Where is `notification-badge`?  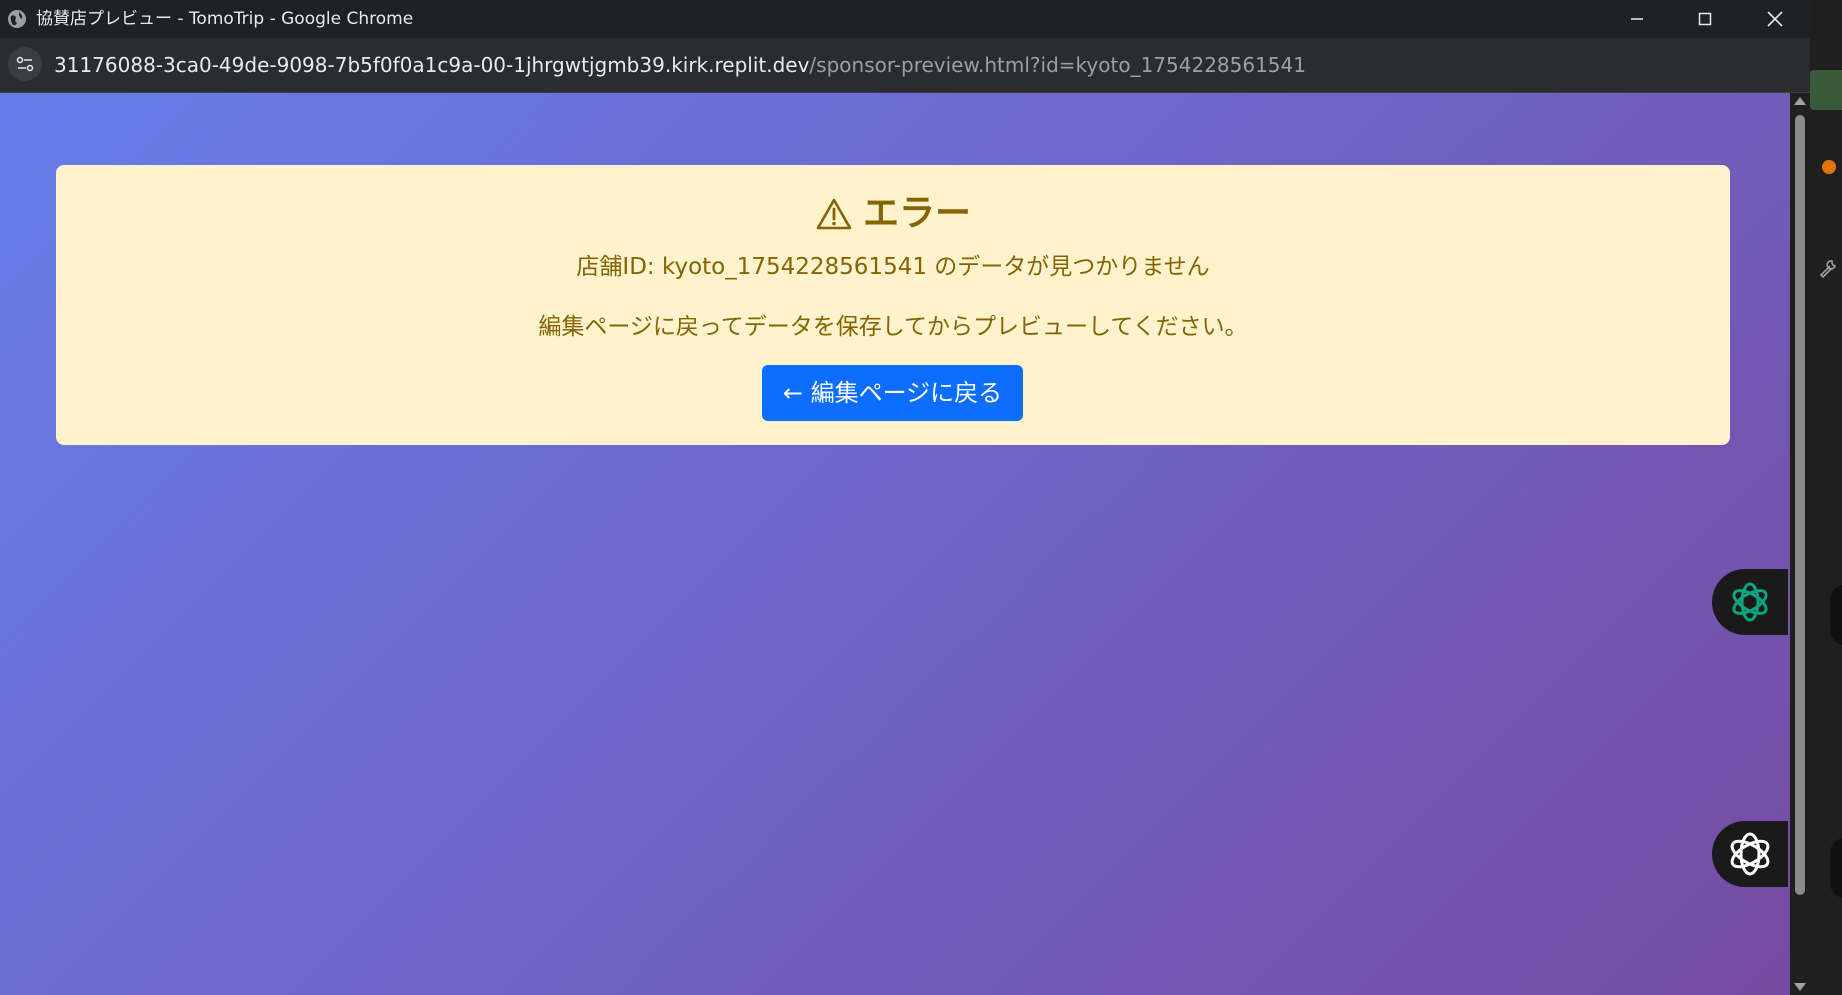
notification-badge is located at coordinates (1829, 167).